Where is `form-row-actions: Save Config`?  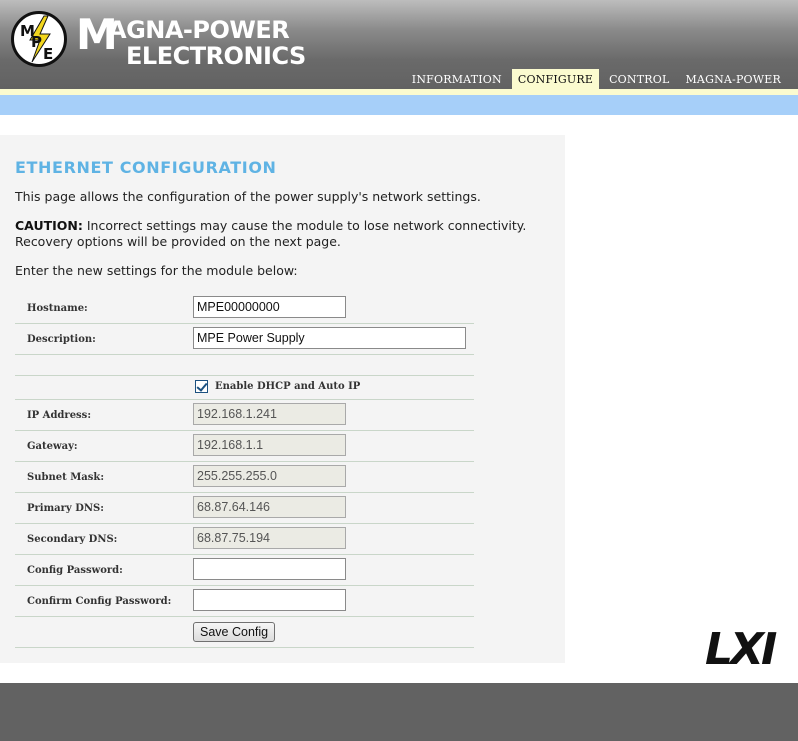
form-row-actions: Save Config is located at coordinates (244, 632).